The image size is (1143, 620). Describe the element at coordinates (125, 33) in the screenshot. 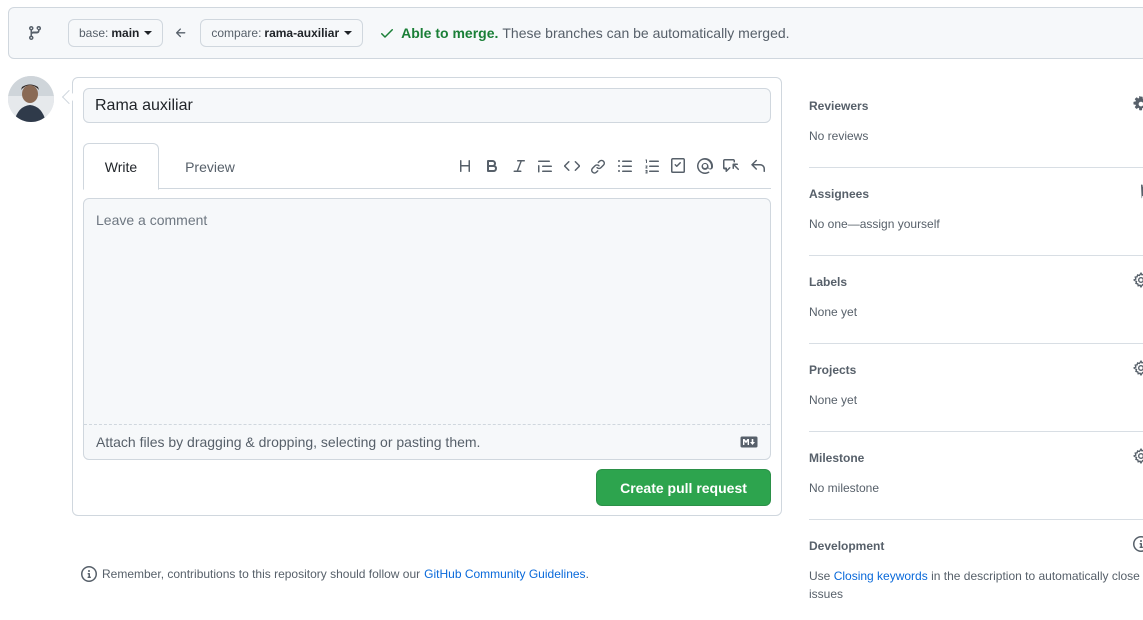

I see `base-branch-name: main` at that location.